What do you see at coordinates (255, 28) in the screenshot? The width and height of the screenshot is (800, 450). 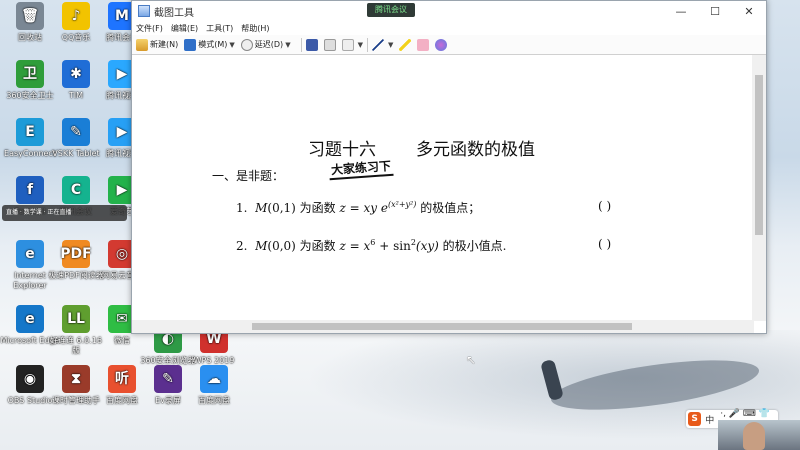 I see `menu-help: 帮助(H)` at bounding box center [255, 28].